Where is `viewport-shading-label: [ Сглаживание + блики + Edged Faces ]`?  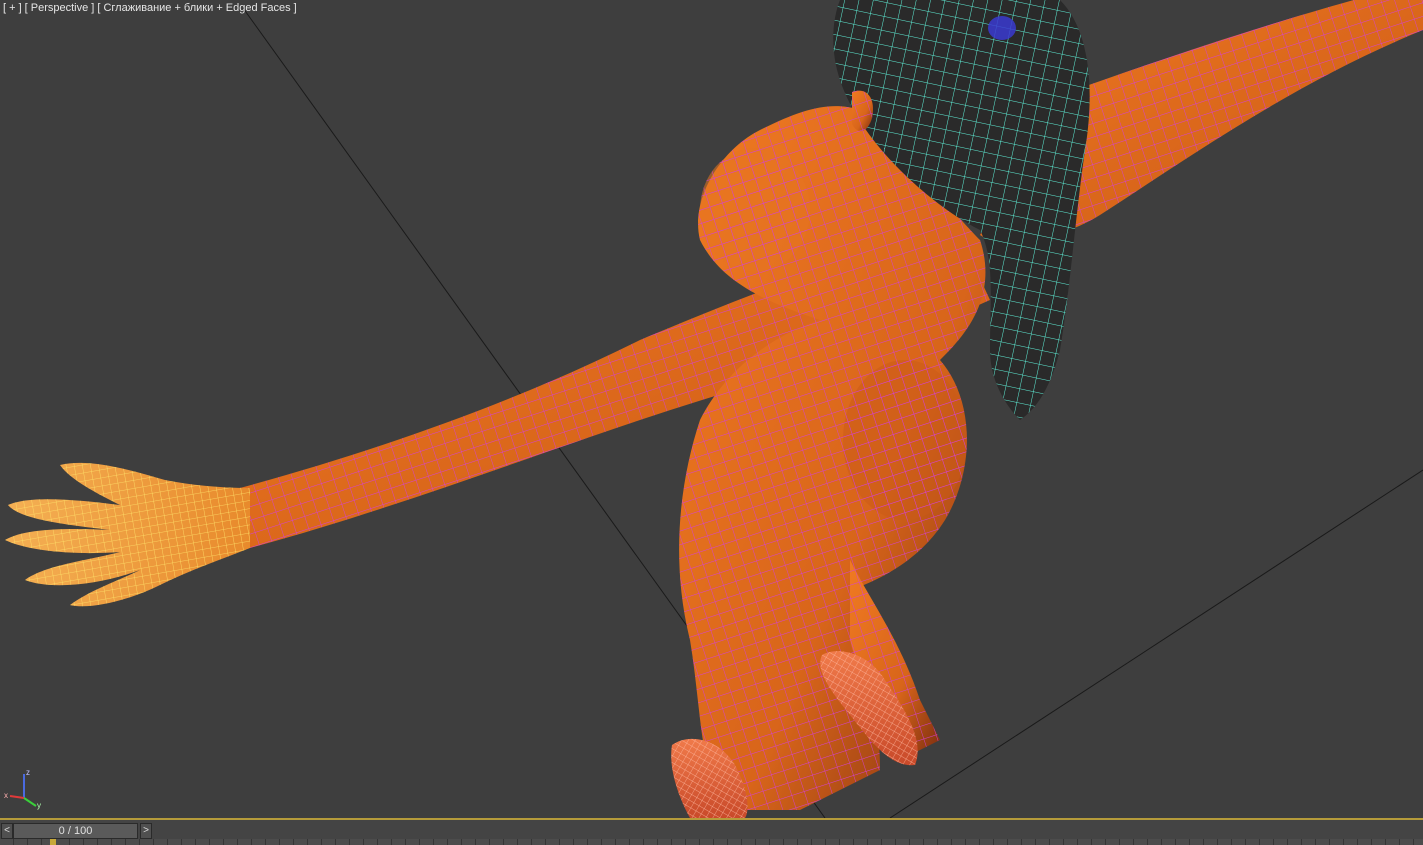
viewport-shading-label: [ Сглаживание + блики + Edged Faces ] is located at coordinates (196, 8).